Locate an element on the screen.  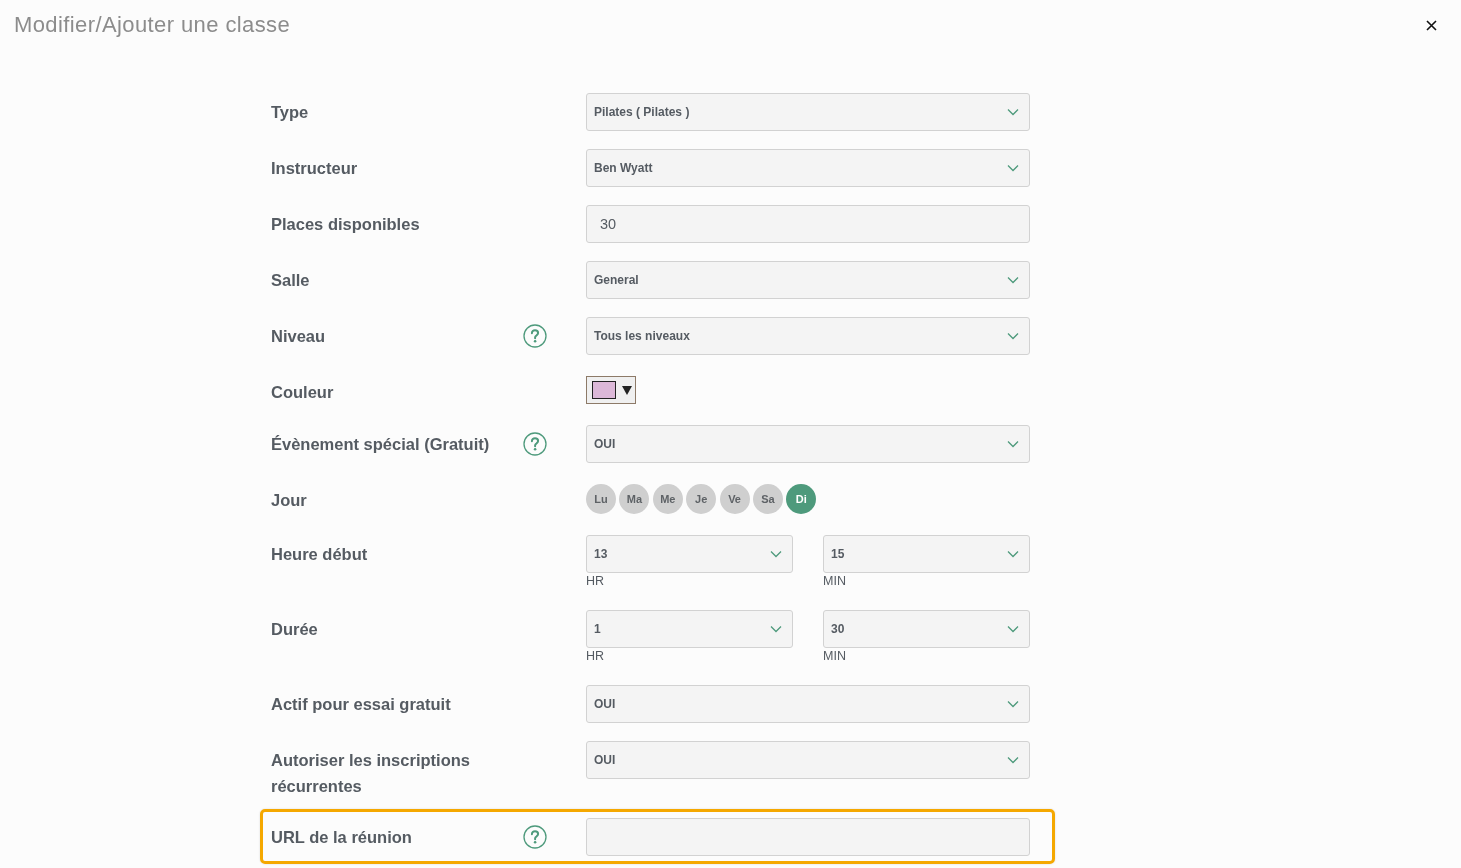
close-icon is located at coordinates (1431, 25).